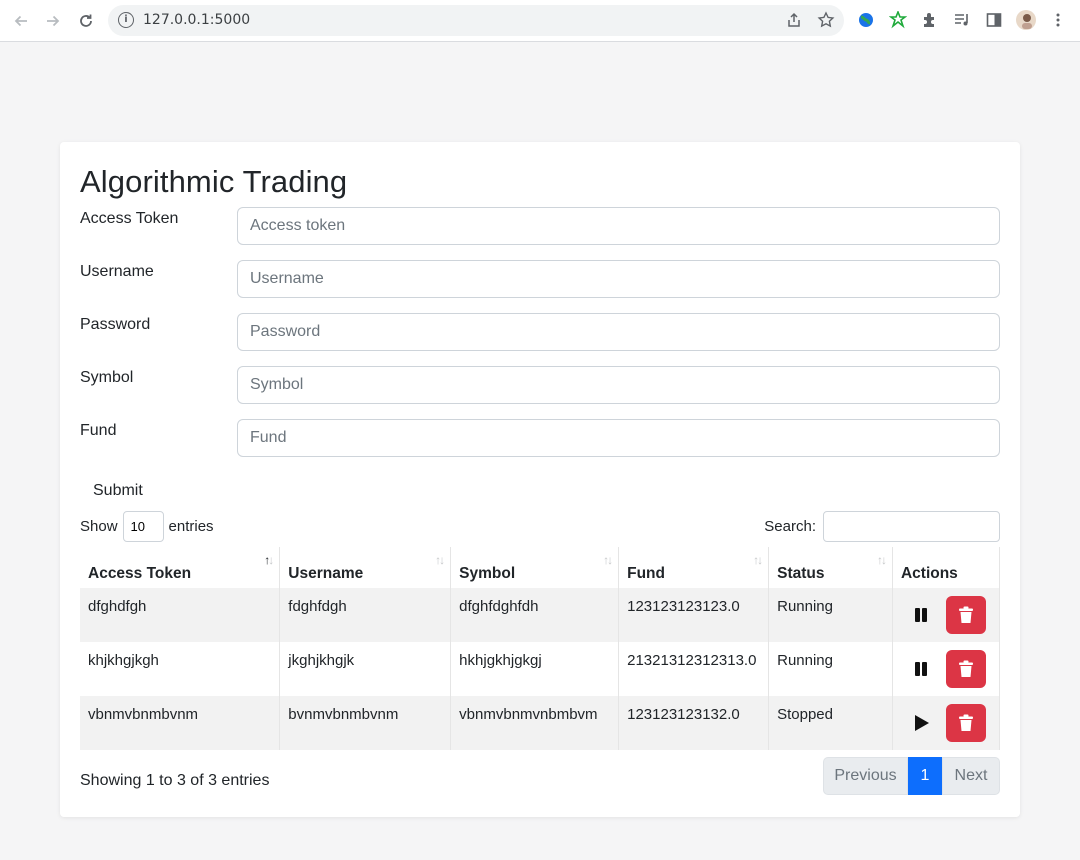  What do you see at coordinates (1058, 20) in the screenshot?
I see `browser-menu-icon` at bounding box center [1058, 20].